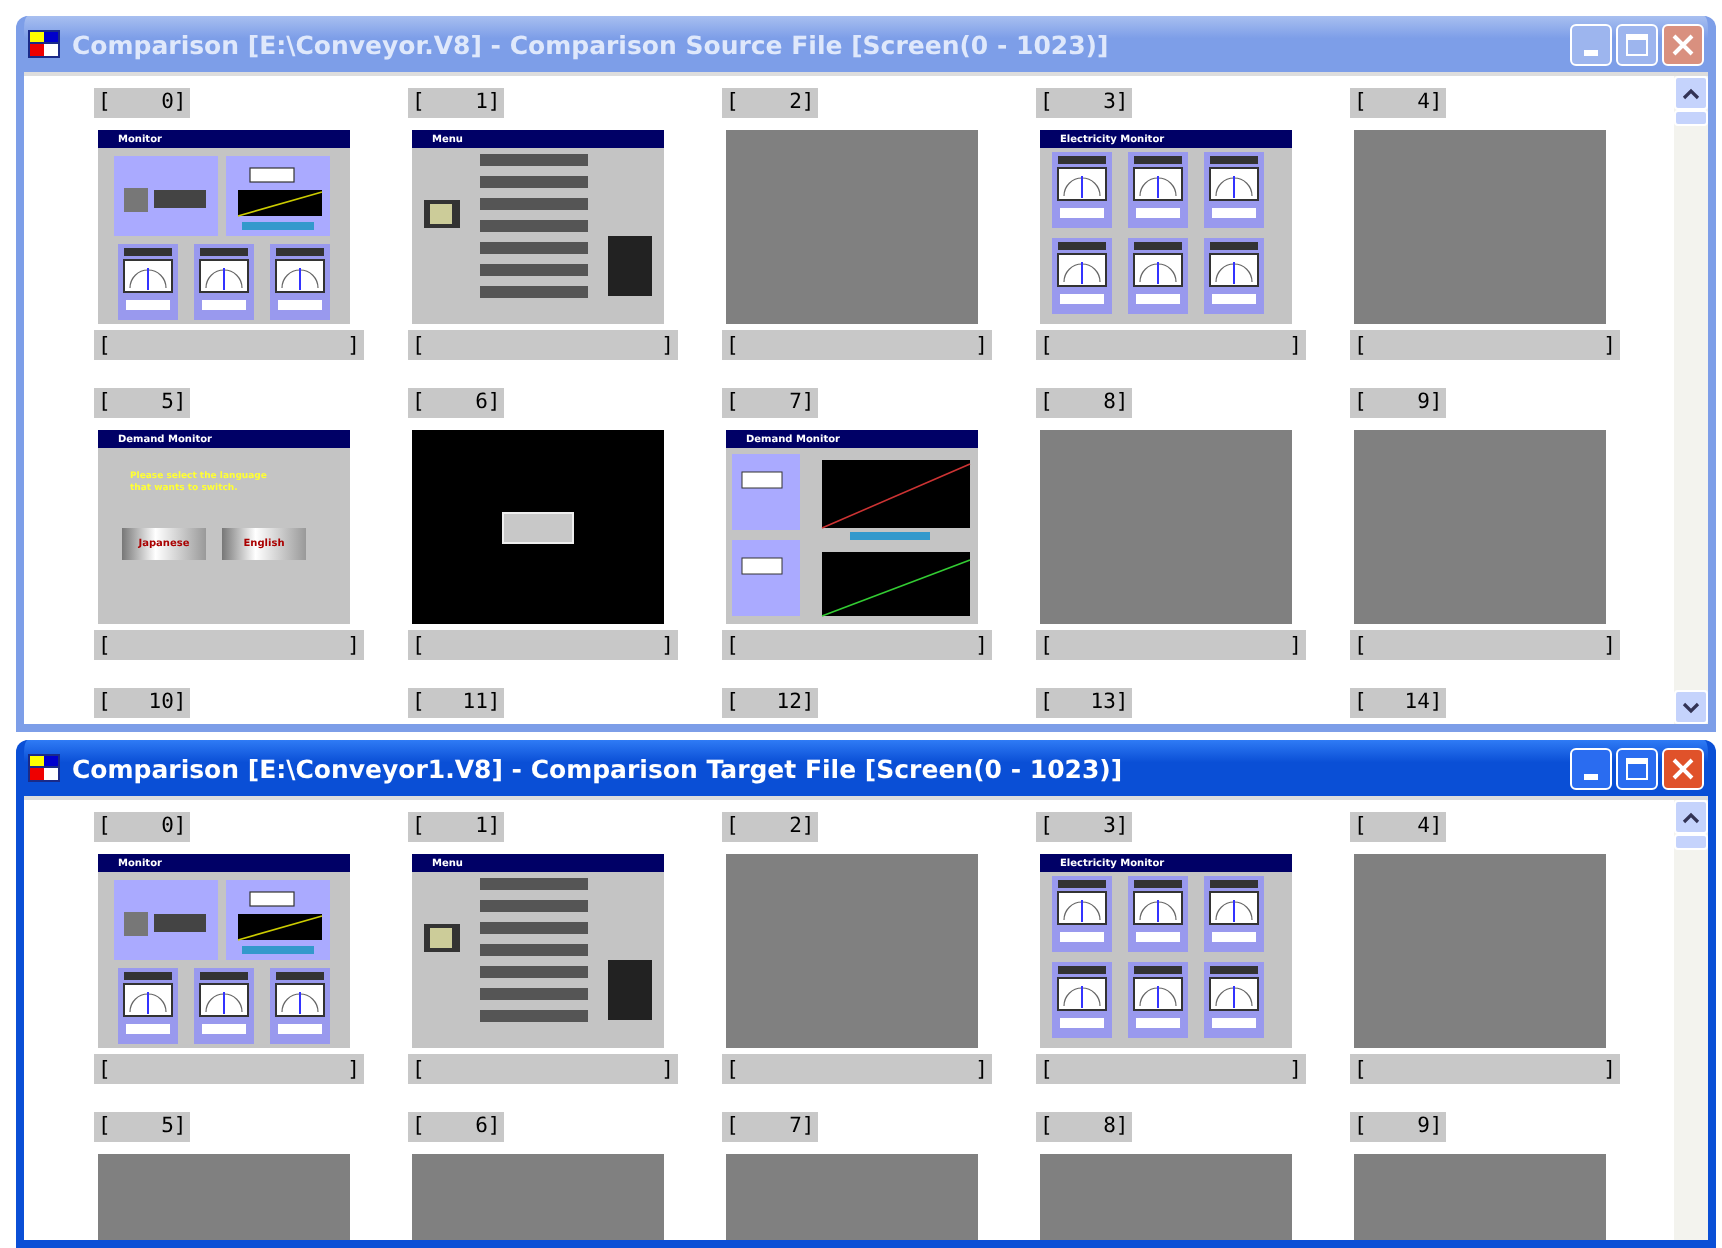  What do you see at coordinates (142, 703) in the screenshot?
I see `screen-number: [ 10]` at bounding box center [142, 703].